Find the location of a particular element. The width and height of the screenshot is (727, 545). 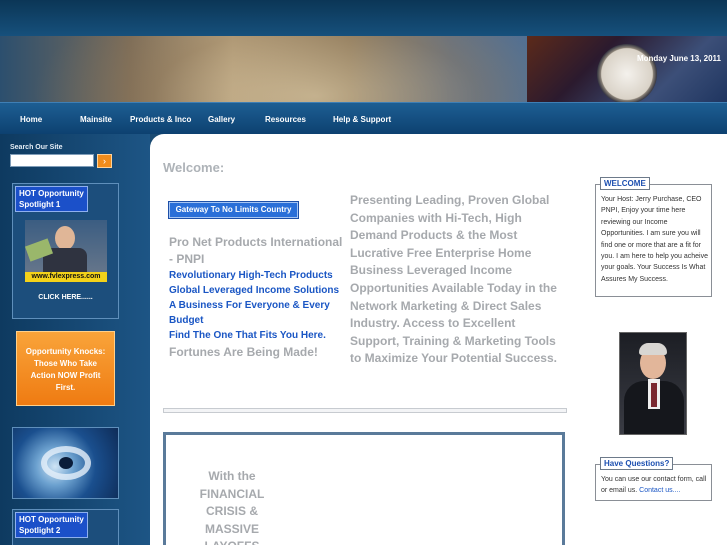

company-name: Pro Net Products International - PNPI is located at coordinates (256, 250).